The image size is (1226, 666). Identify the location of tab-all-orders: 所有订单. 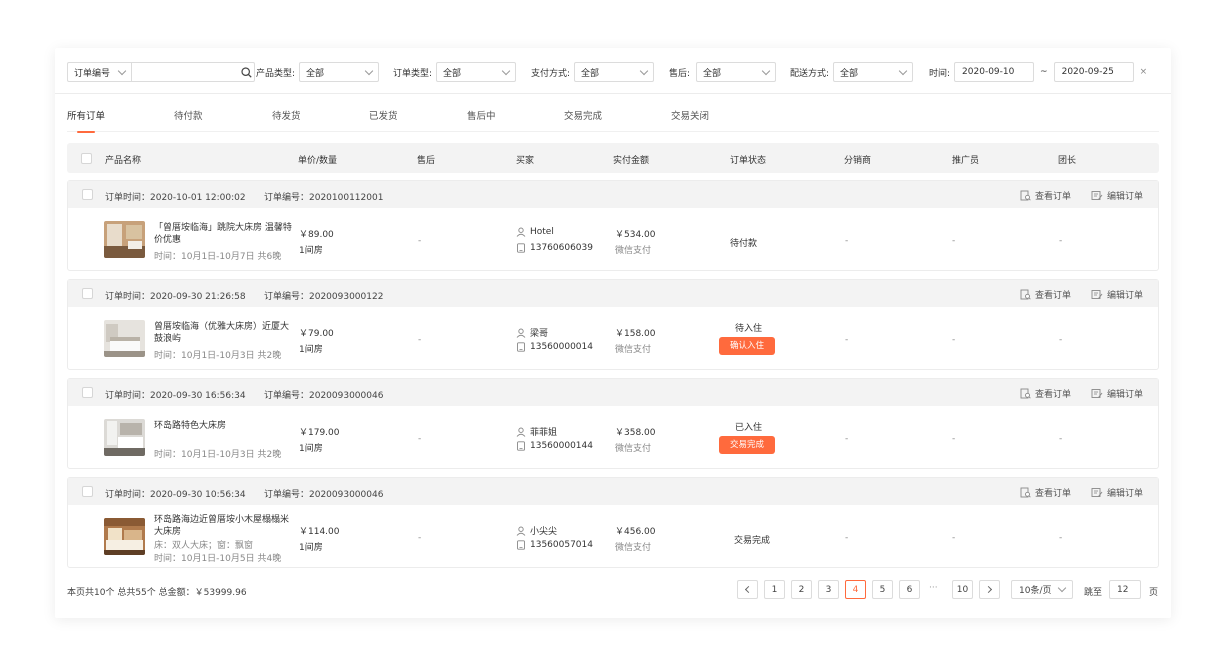
(86, 120).